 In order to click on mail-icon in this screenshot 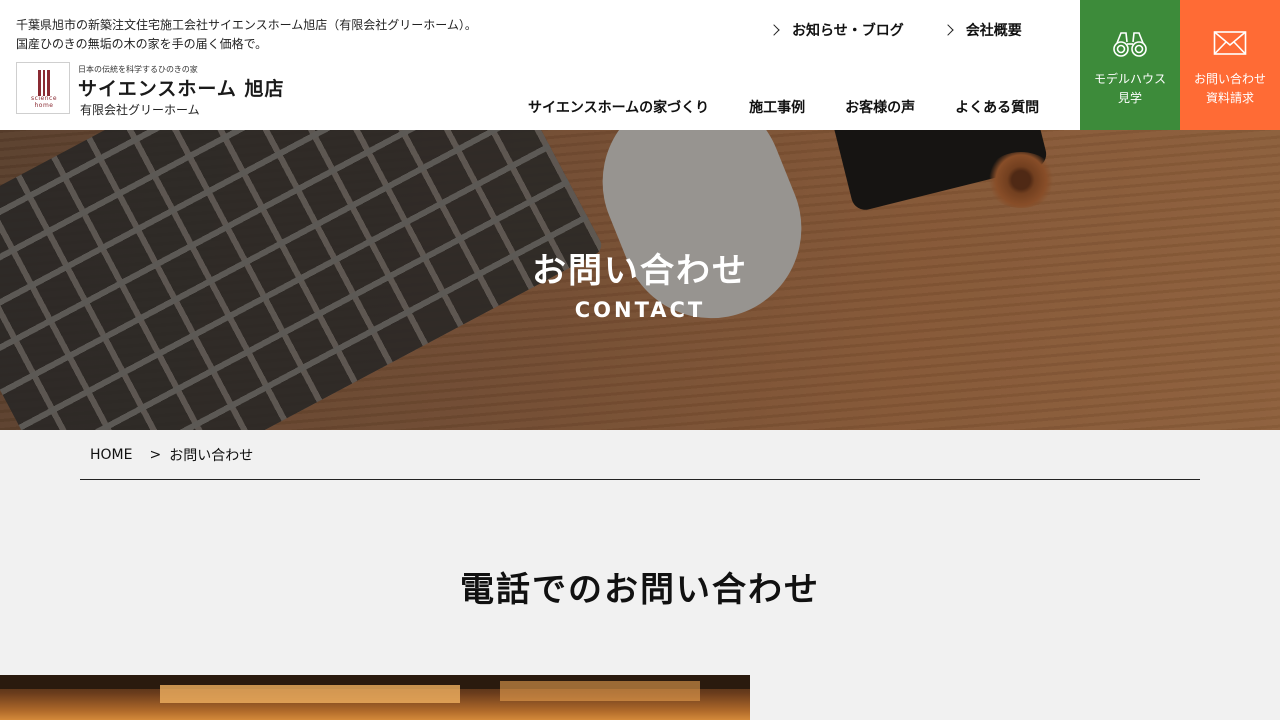, I will do `click(1230, 46)`.